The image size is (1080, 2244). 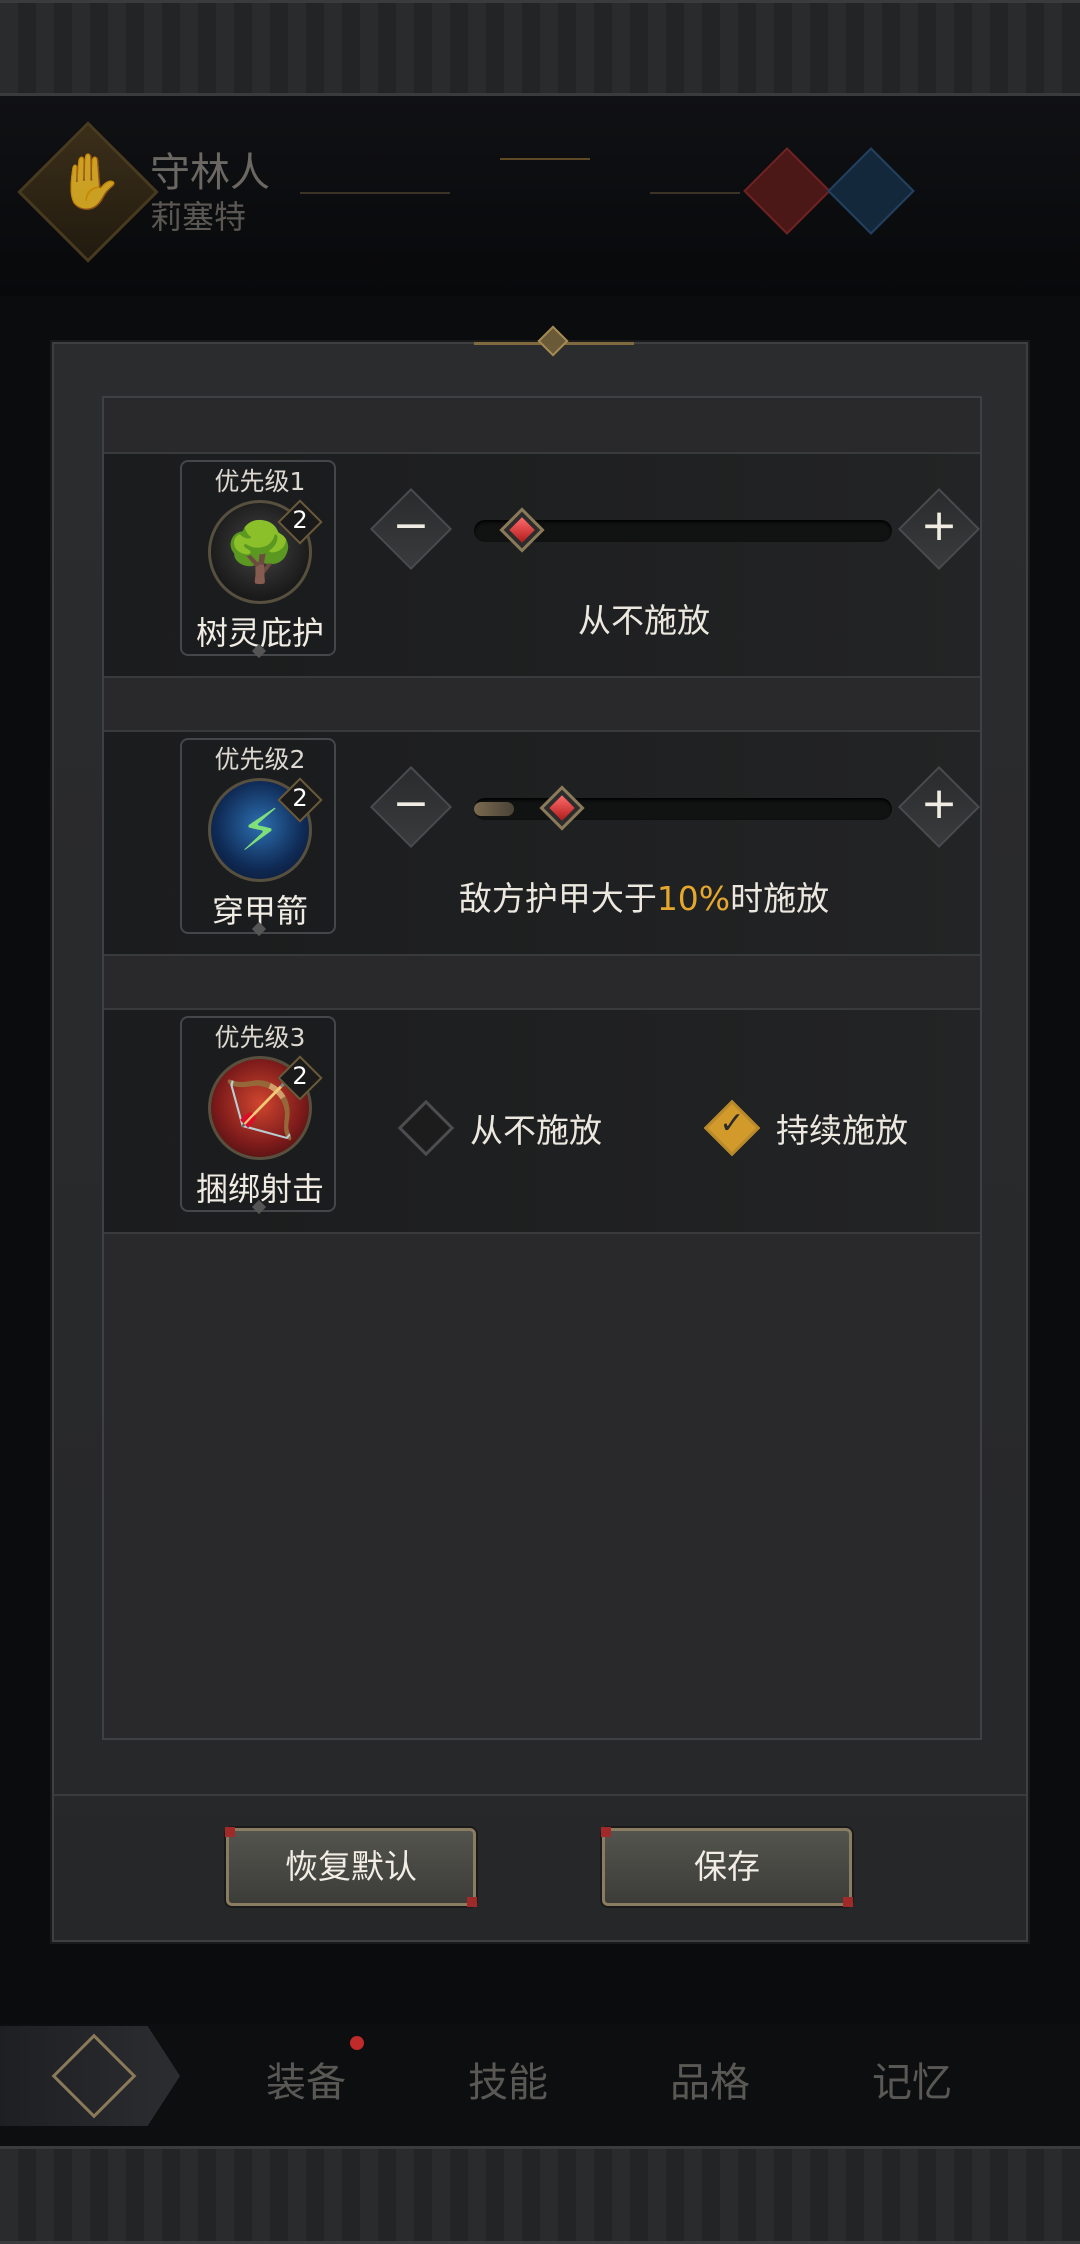 I want to click on option-label: 从不施放, so click(x=536, y=1130).